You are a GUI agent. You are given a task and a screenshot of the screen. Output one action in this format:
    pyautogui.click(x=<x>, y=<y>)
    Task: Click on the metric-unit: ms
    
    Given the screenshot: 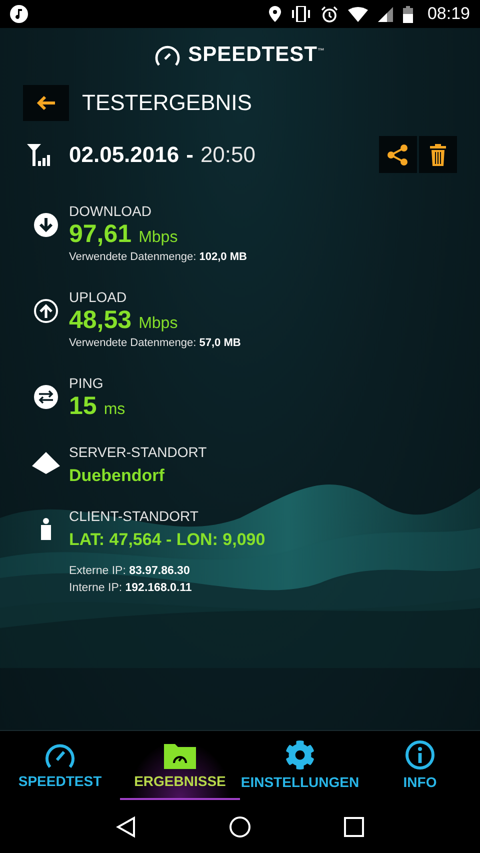 What is the action you would take?
    pyautogui.click(x=115, y=410)
    